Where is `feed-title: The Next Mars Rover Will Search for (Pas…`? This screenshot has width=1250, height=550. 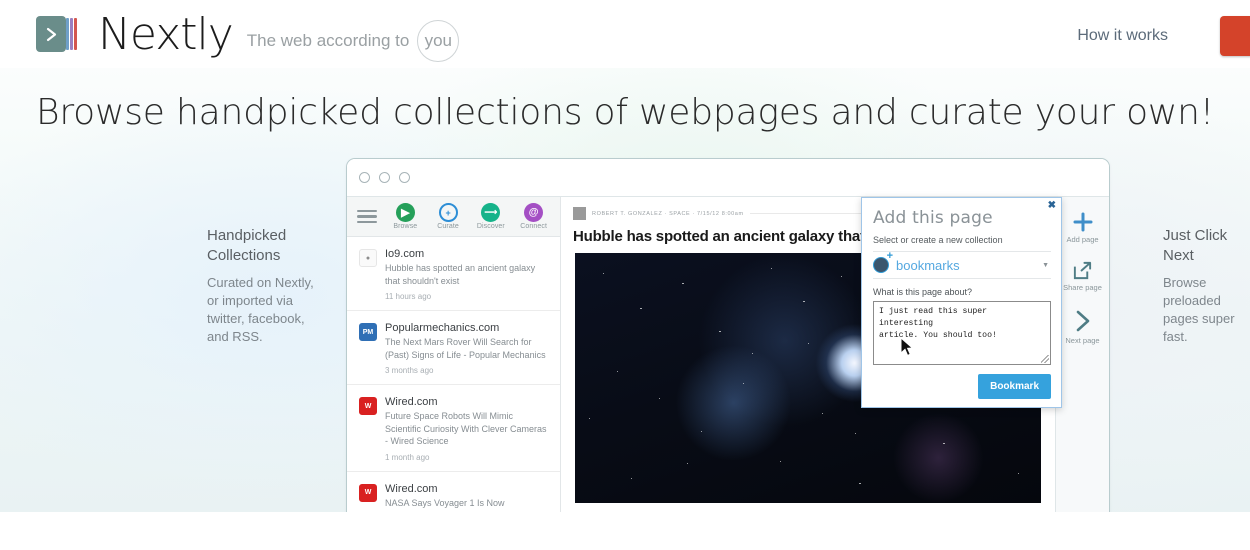
feed-title: The Next Mars Rover Will Search for (Pas… is located at coordinates (465, 348).